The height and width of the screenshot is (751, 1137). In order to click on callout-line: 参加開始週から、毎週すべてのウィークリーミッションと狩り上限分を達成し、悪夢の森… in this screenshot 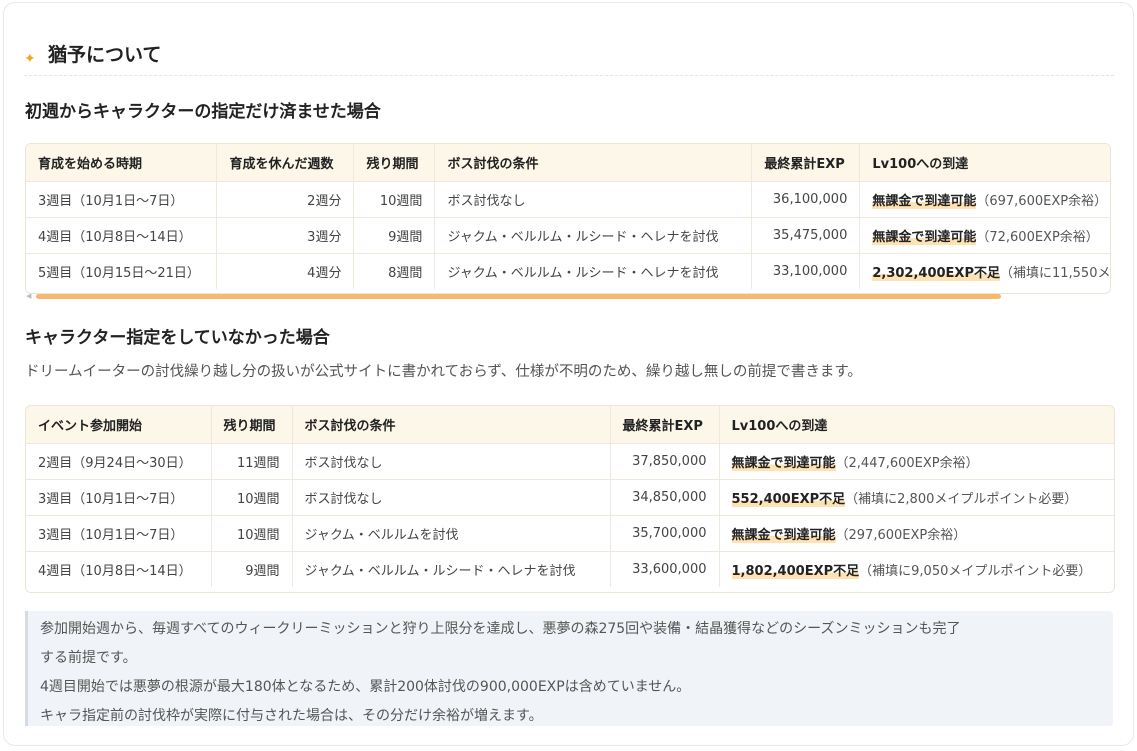, I will do `click(500, 629)`.